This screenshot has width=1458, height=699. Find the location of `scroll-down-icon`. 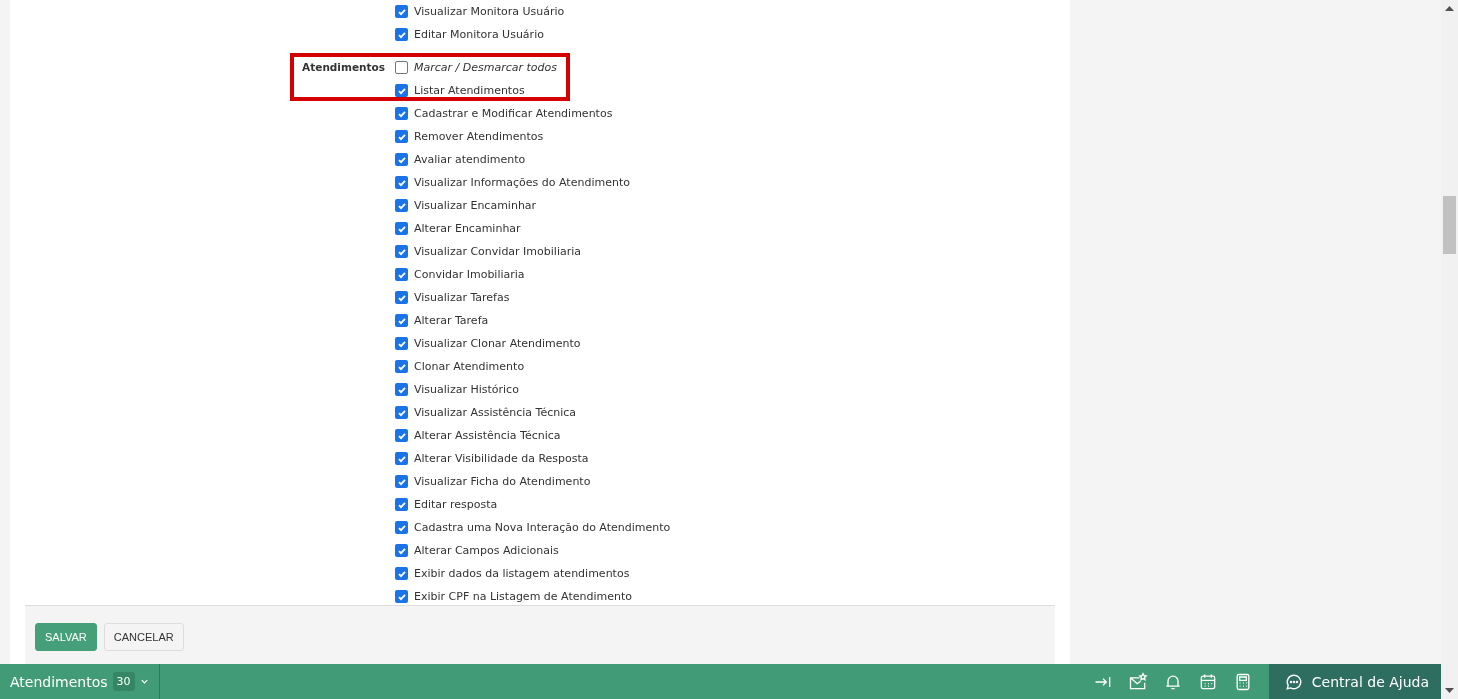

scroll-down-icon is located at coordinates (1449, 690).